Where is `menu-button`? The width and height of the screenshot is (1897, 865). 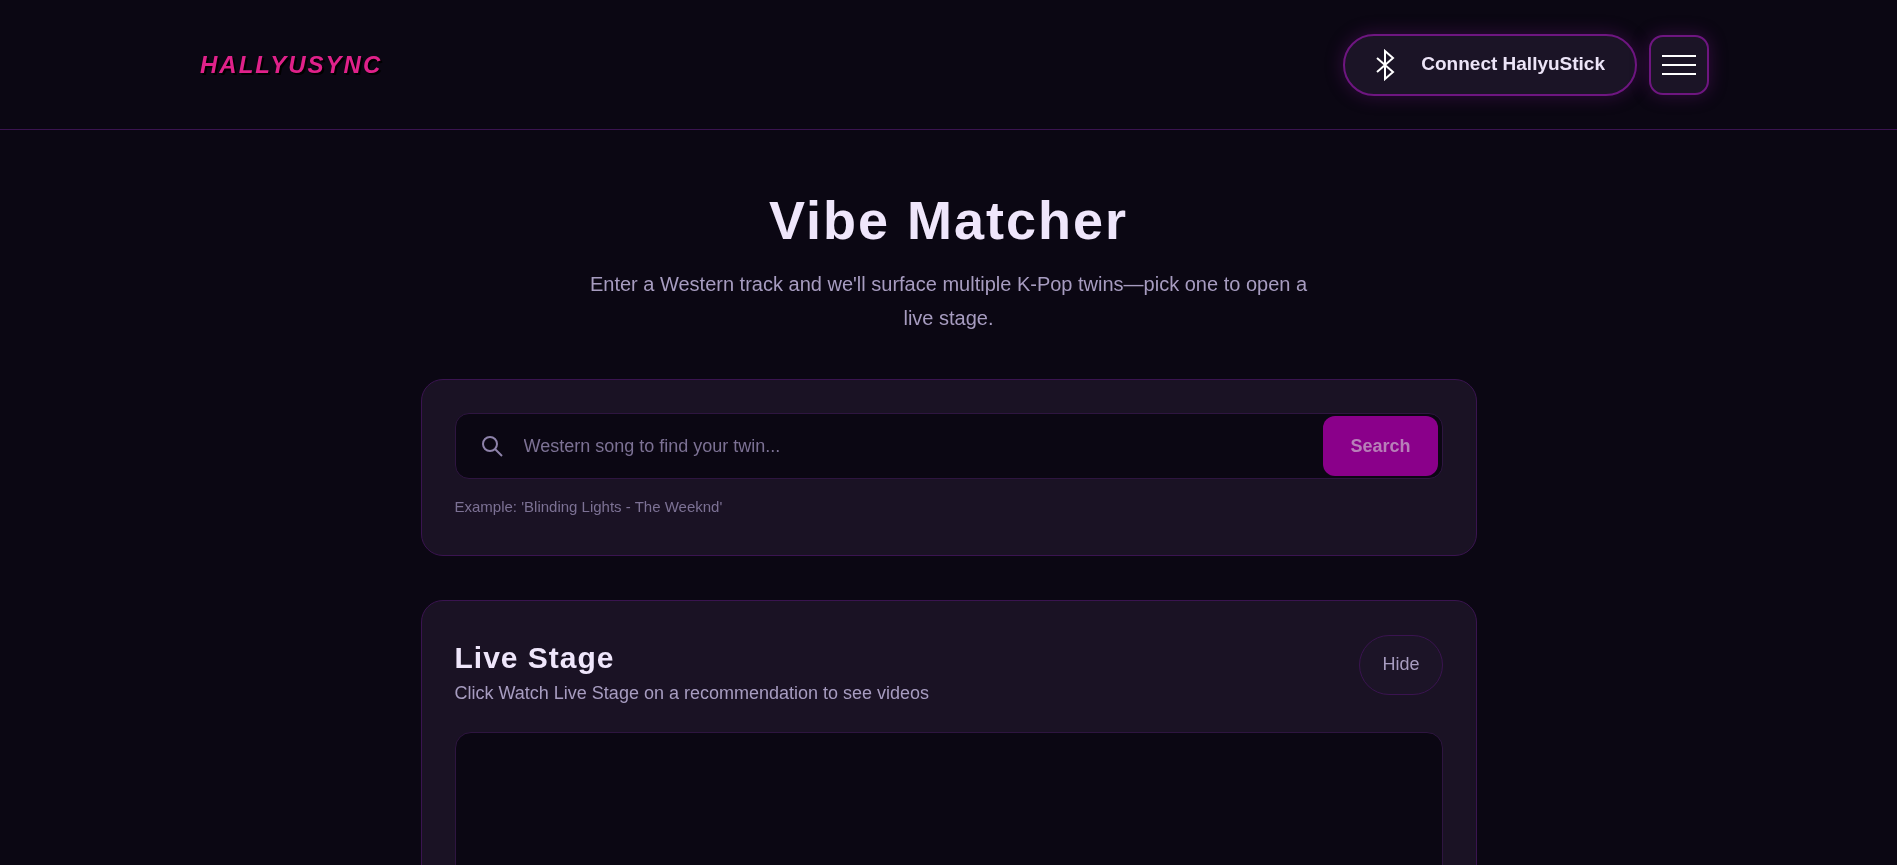
menu-button is located at coordinates (1679, 64).